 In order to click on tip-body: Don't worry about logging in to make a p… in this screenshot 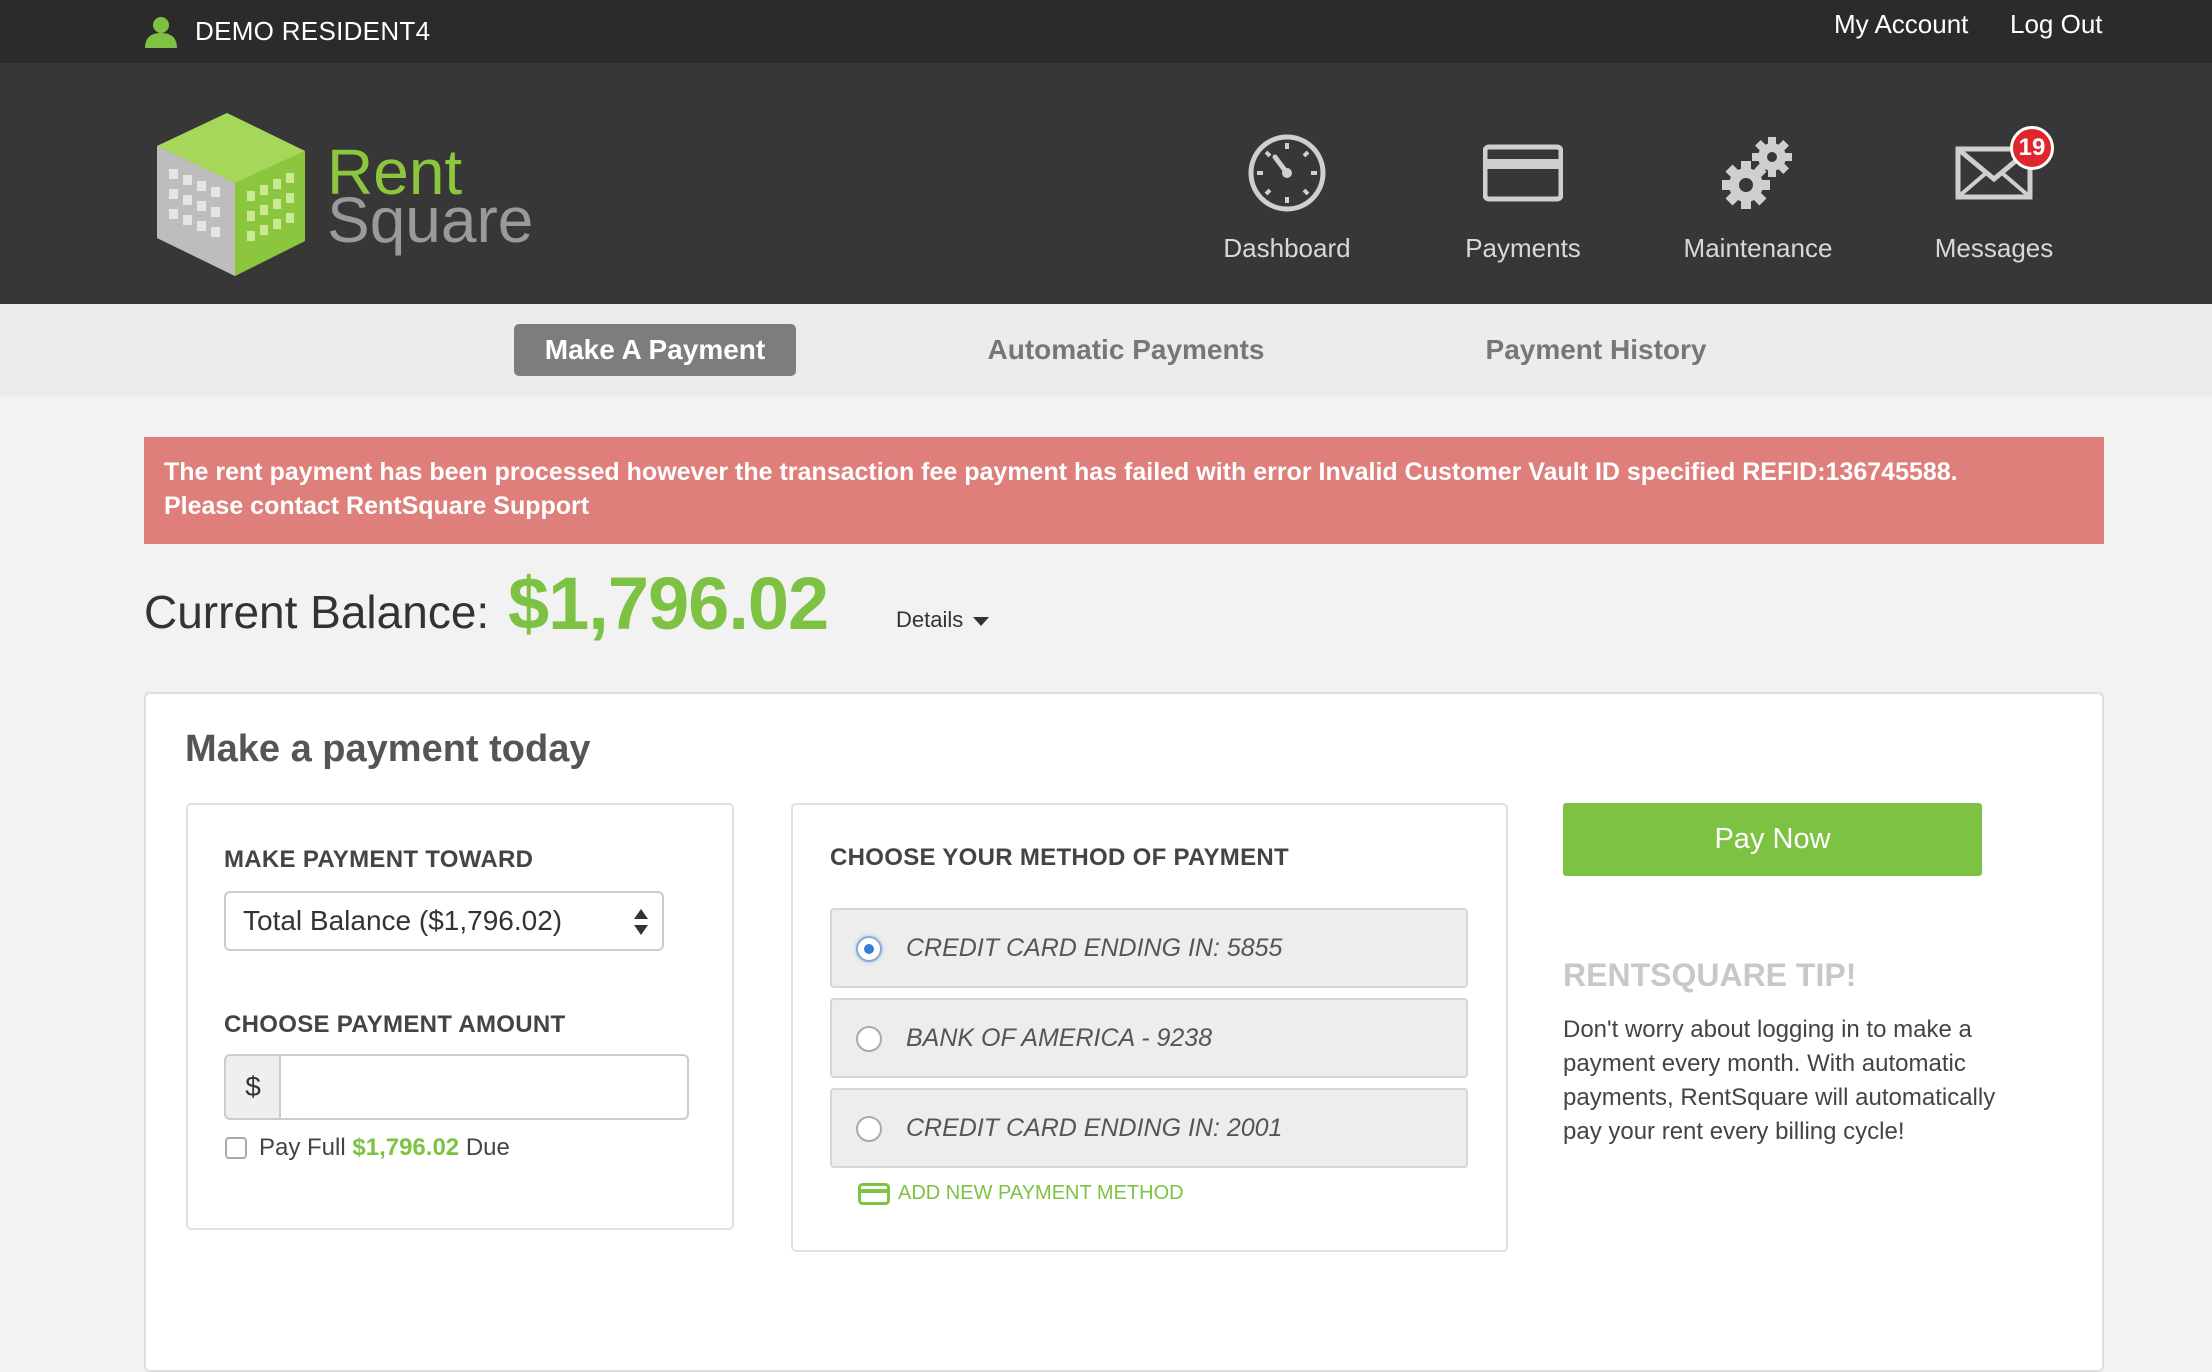, I will do `click(1779, 1080)`.